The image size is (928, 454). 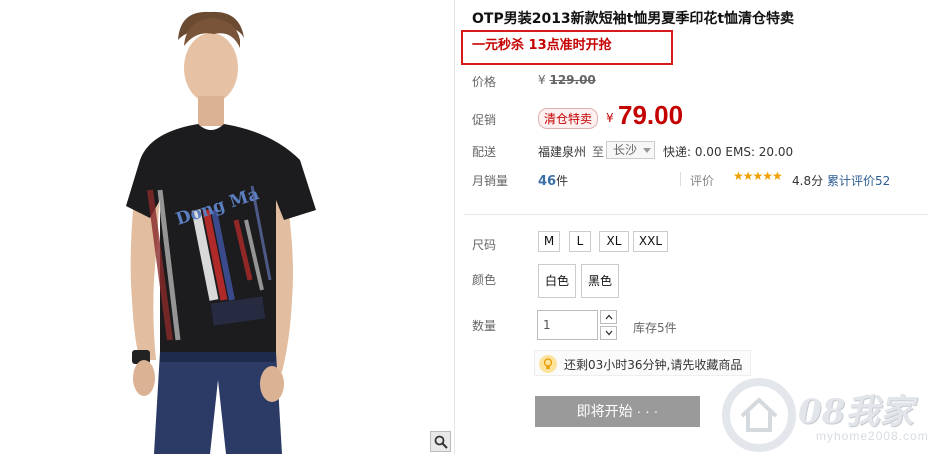 What do you see at coordinates (542, 80) in the screenshot?
I see `currency-symbol: ¥` at bounding box center [542, 80].